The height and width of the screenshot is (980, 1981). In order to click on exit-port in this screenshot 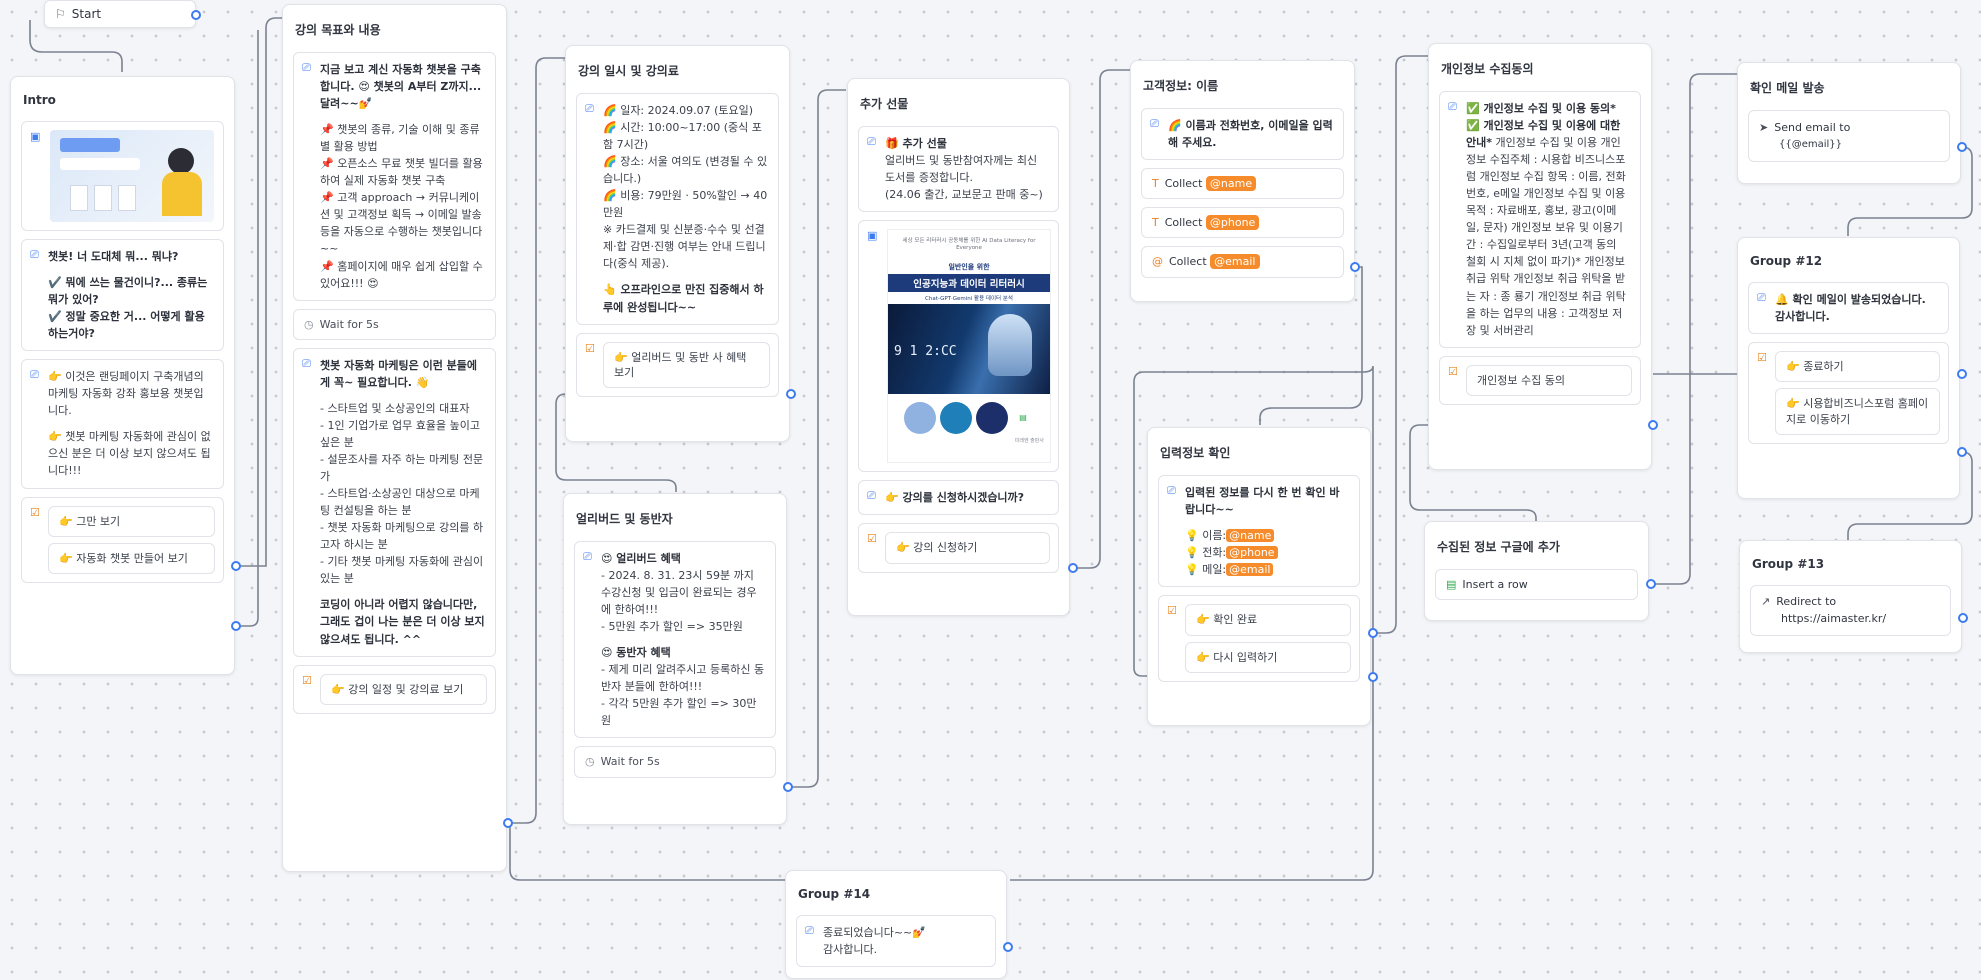, I will do `click(1962, 374)`.